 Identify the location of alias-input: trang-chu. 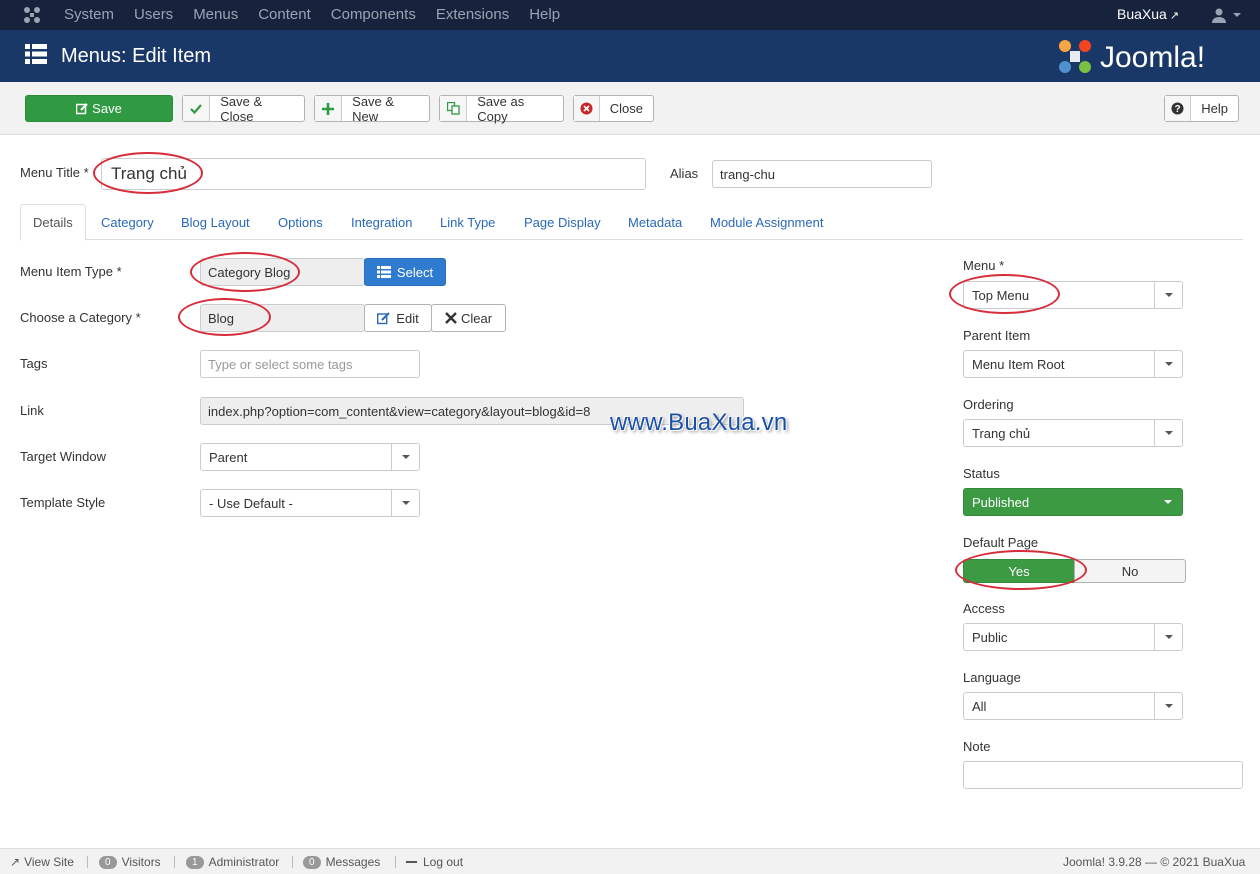
(822, 174).